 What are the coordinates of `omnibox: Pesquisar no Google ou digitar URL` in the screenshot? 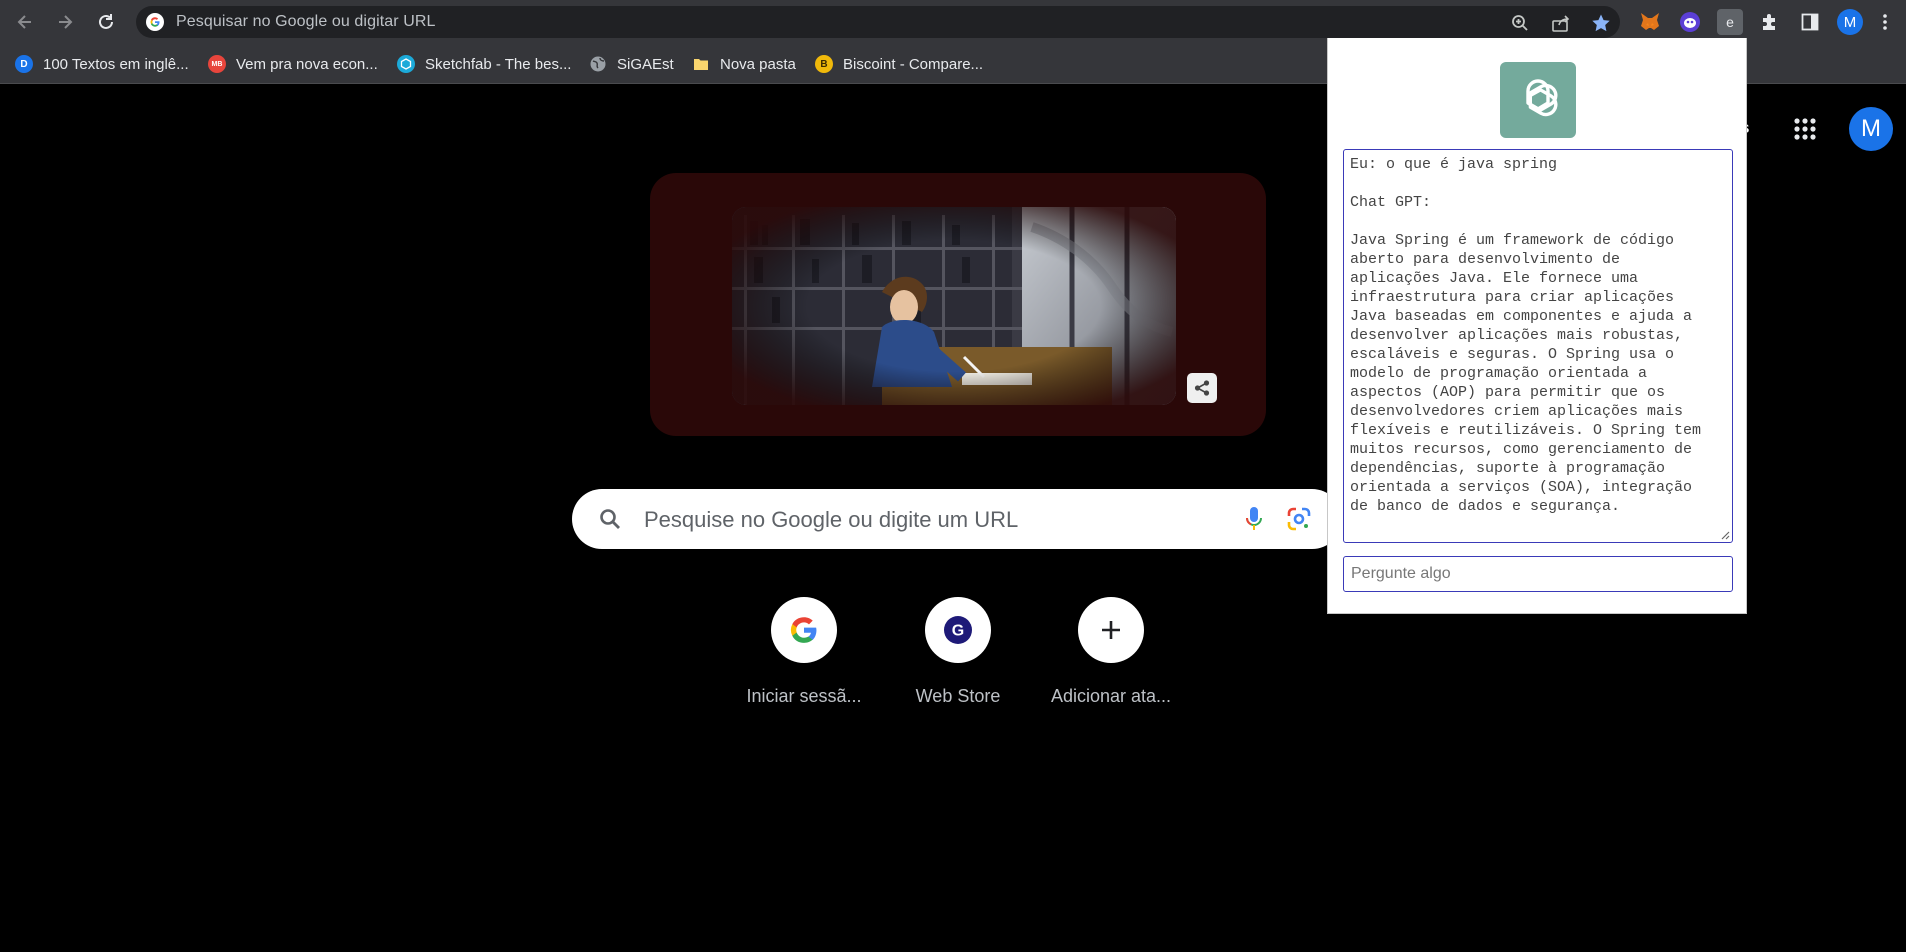 It's located at (878, 22).